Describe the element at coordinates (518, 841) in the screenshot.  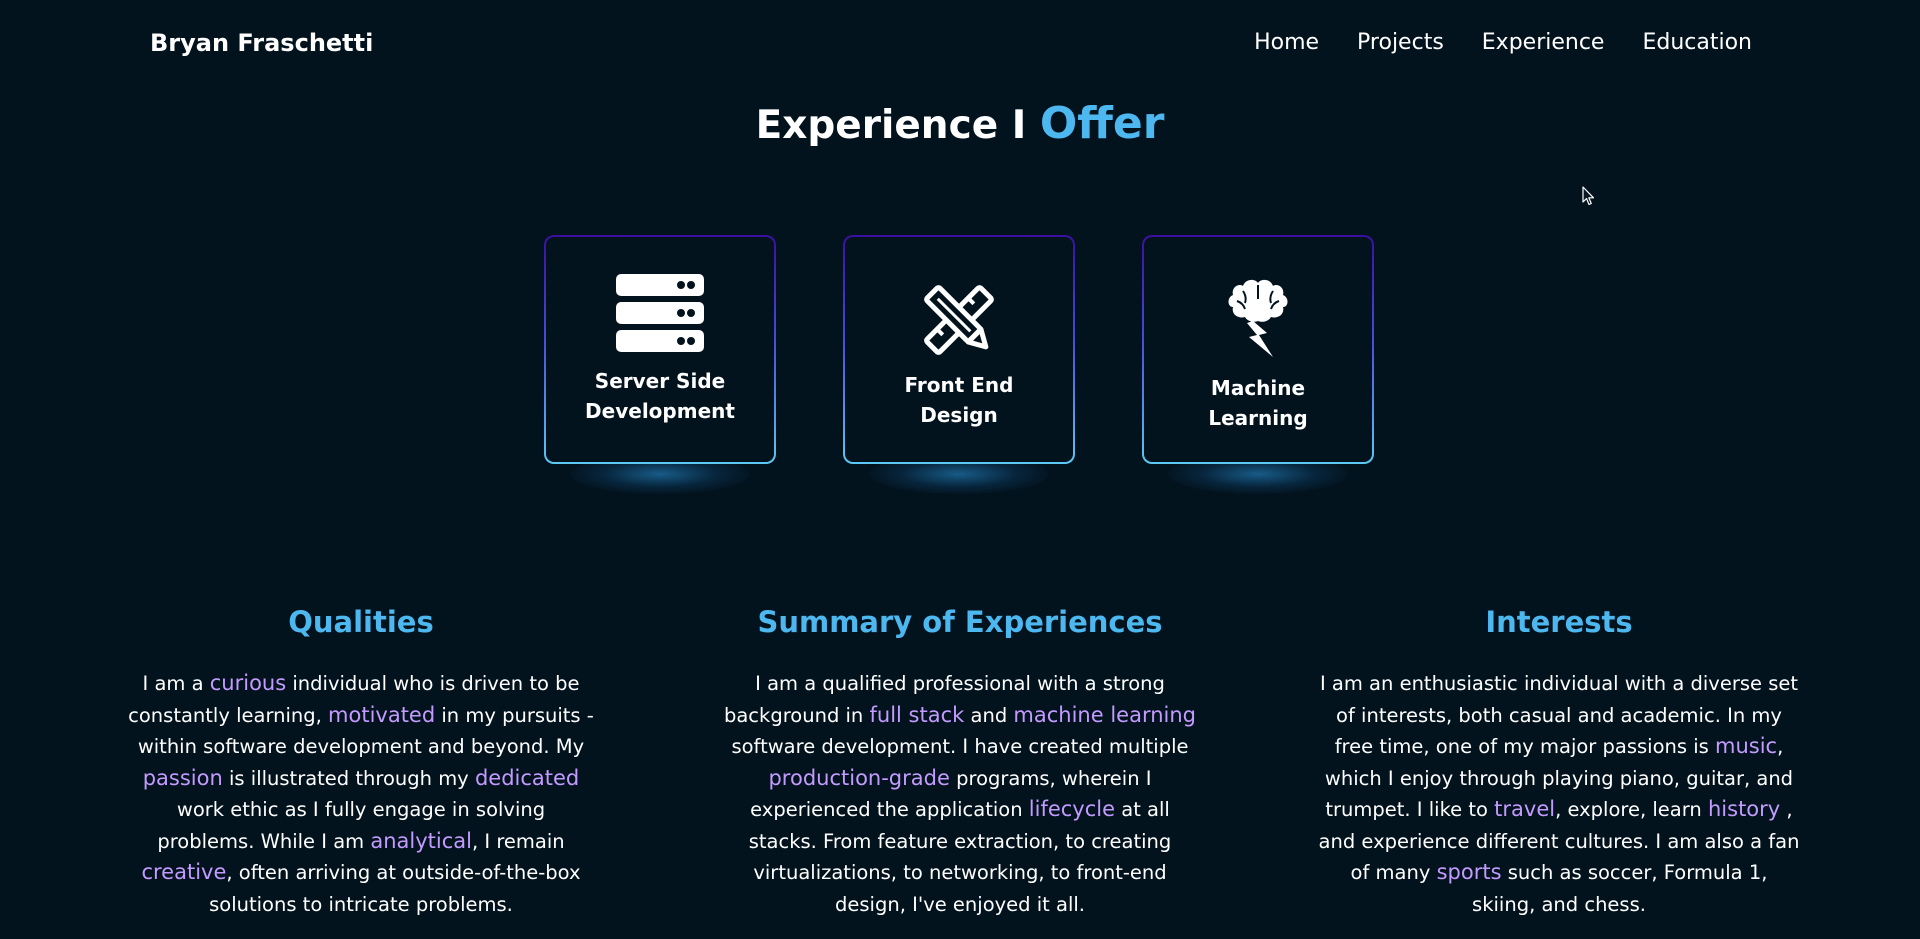
I see `text-span: , I remain` at that location.